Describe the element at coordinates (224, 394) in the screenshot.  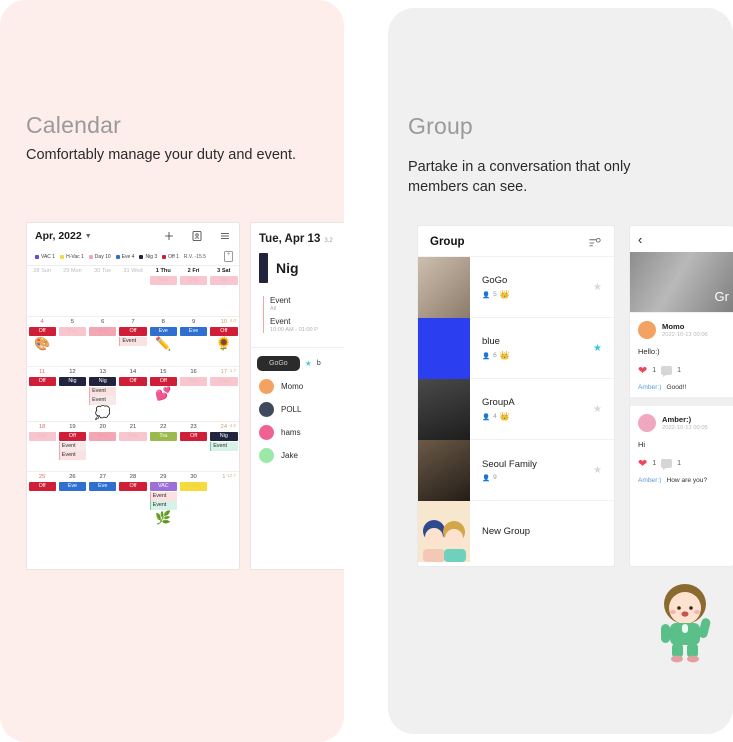
I see `calendar-day-cell: 17 Day` at that location.